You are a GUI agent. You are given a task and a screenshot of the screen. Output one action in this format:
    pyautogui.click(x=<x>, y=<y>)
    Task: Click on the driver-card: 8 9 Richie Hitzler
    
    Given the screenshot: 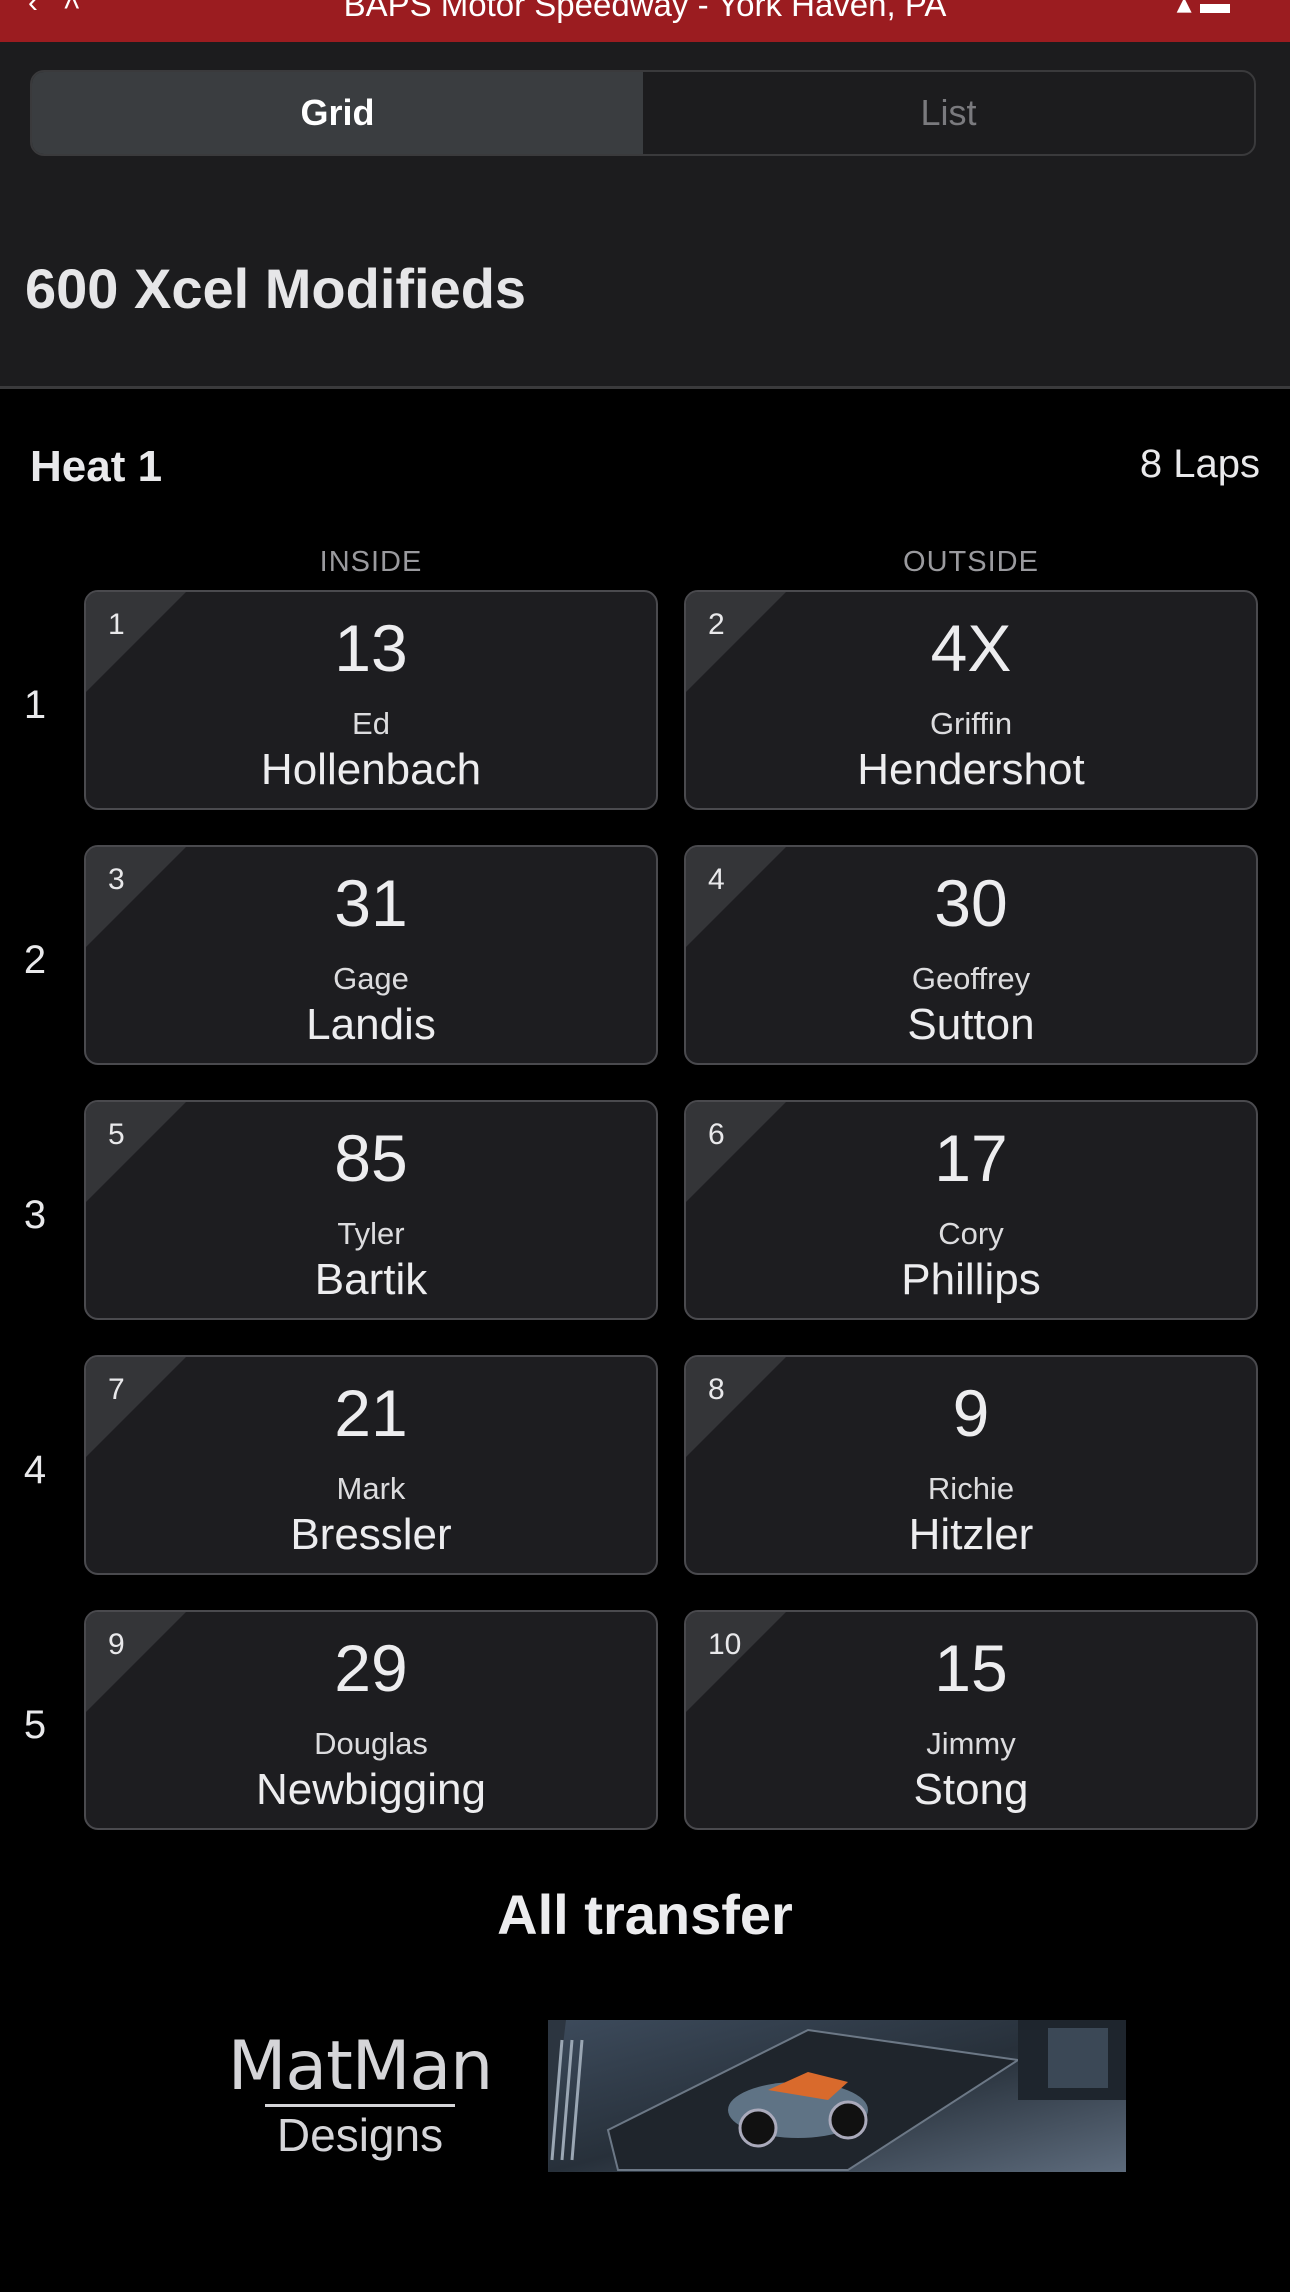 What is the action you would take?
    pyautogui.click(x=971, y=1465)
    